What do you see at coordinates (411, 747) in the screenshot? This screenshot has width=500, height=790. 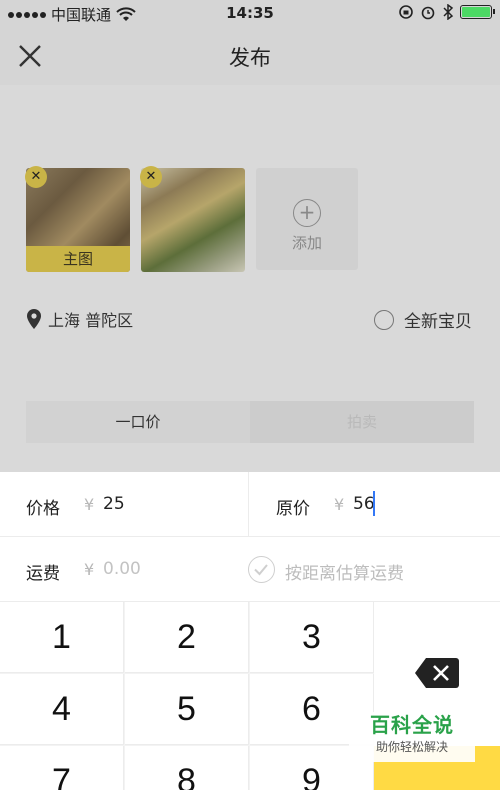 I see `watermark-subtitle: 助你轻松解决` at bounding box center [411, 747].